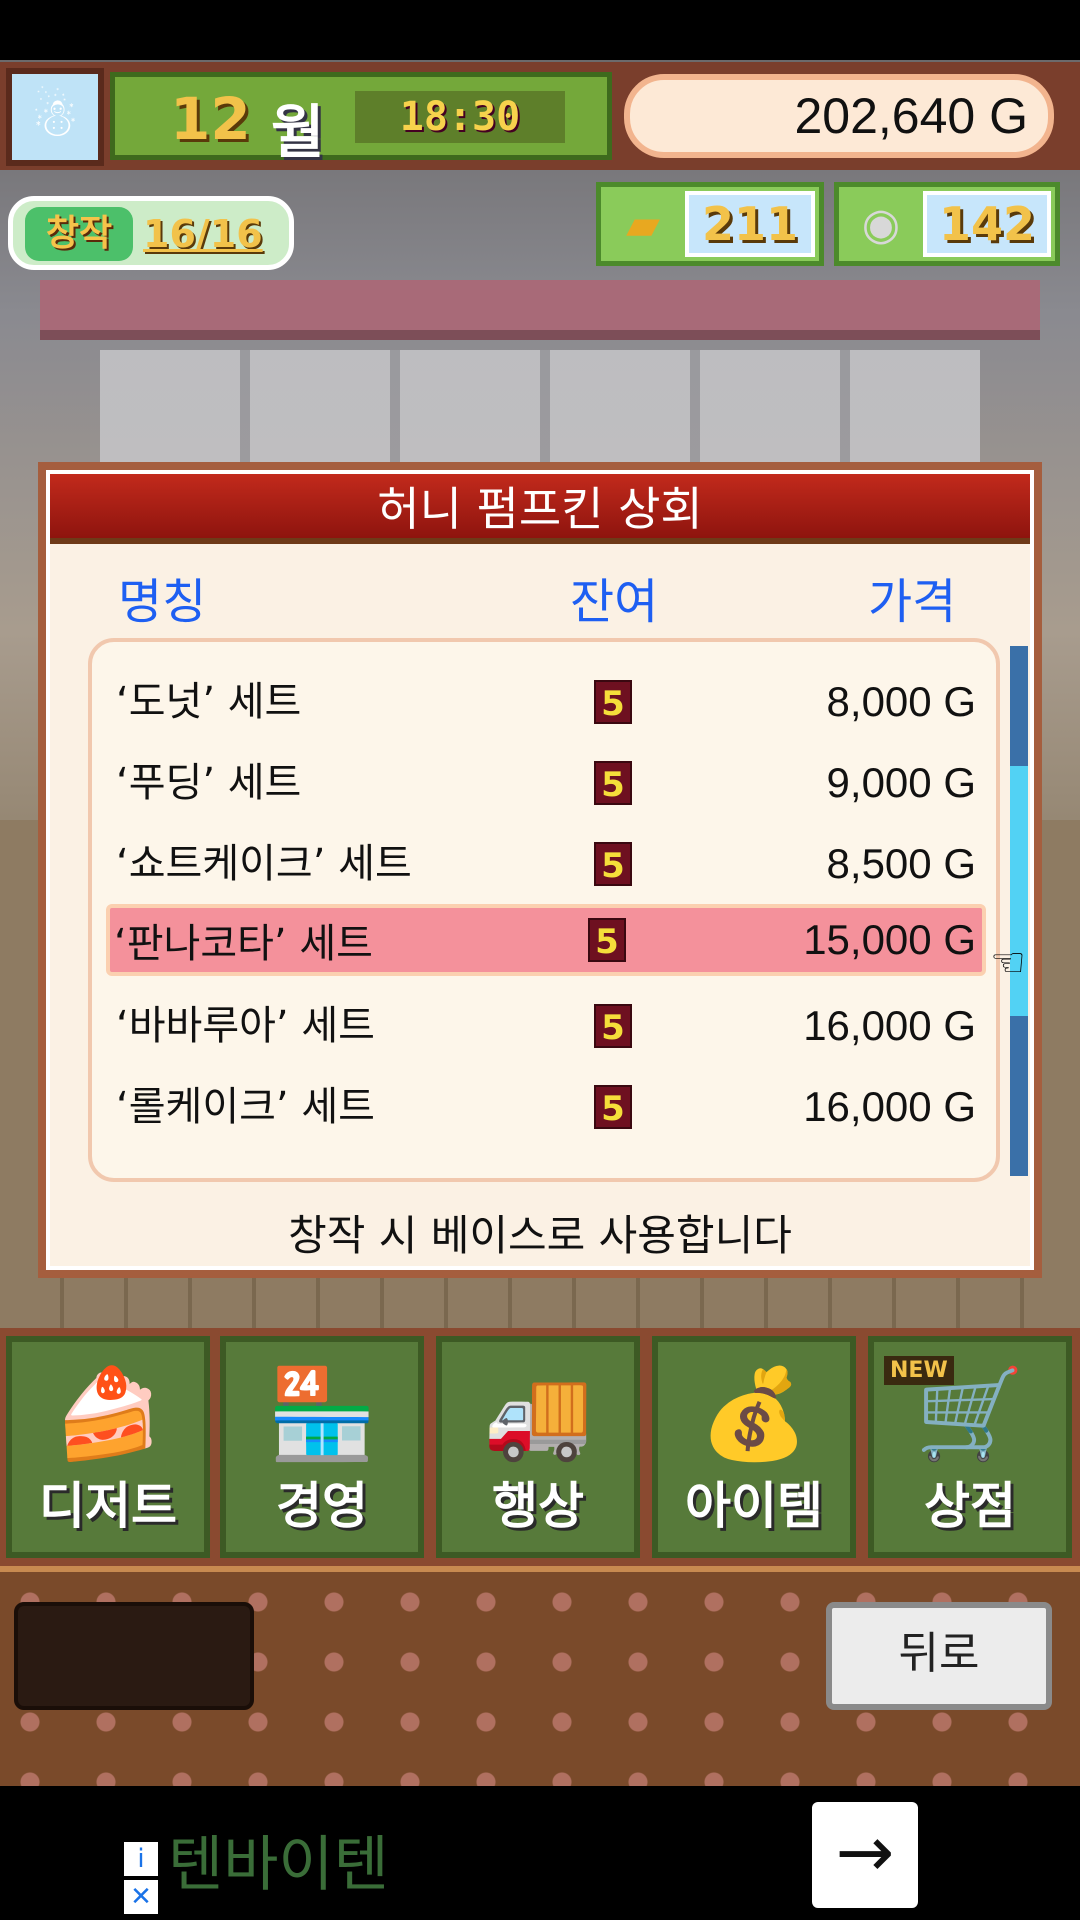  I want to click on ad-text: 텐바이텐, so click(278, 1859).